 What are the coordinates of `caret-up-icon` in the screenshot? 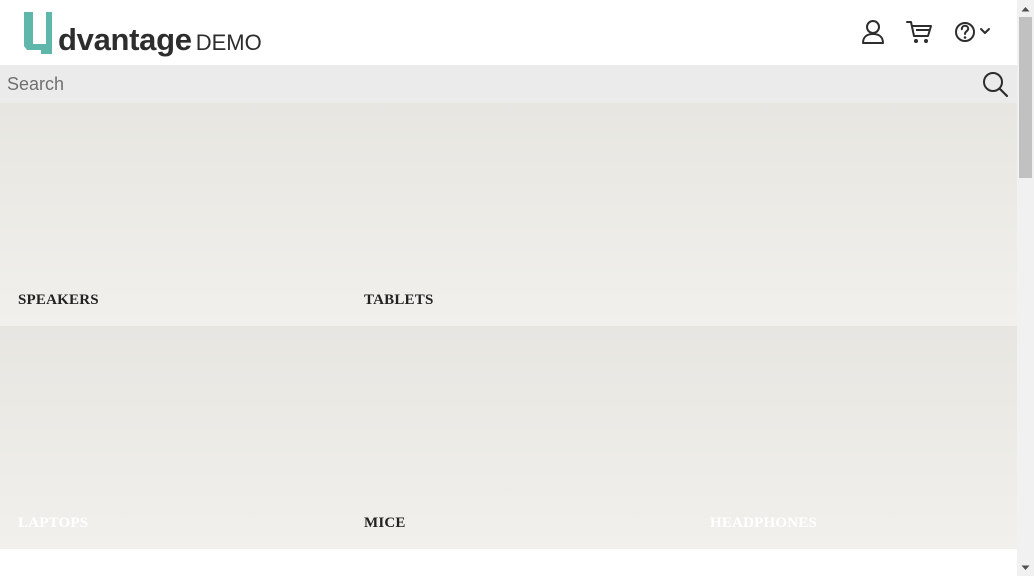 It's located at (1025, 8).